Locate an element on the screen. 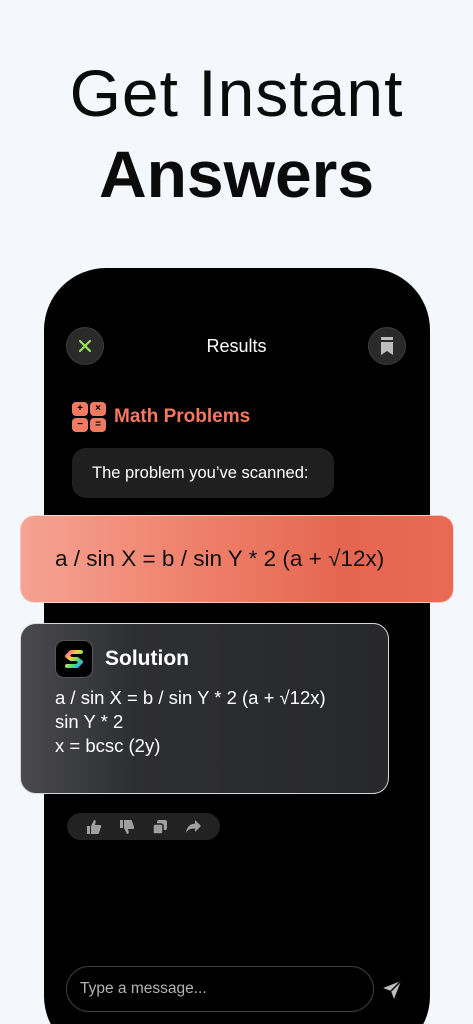 This screenshot has width=473, height=1024. message-input is located at coordinates (220, 989).